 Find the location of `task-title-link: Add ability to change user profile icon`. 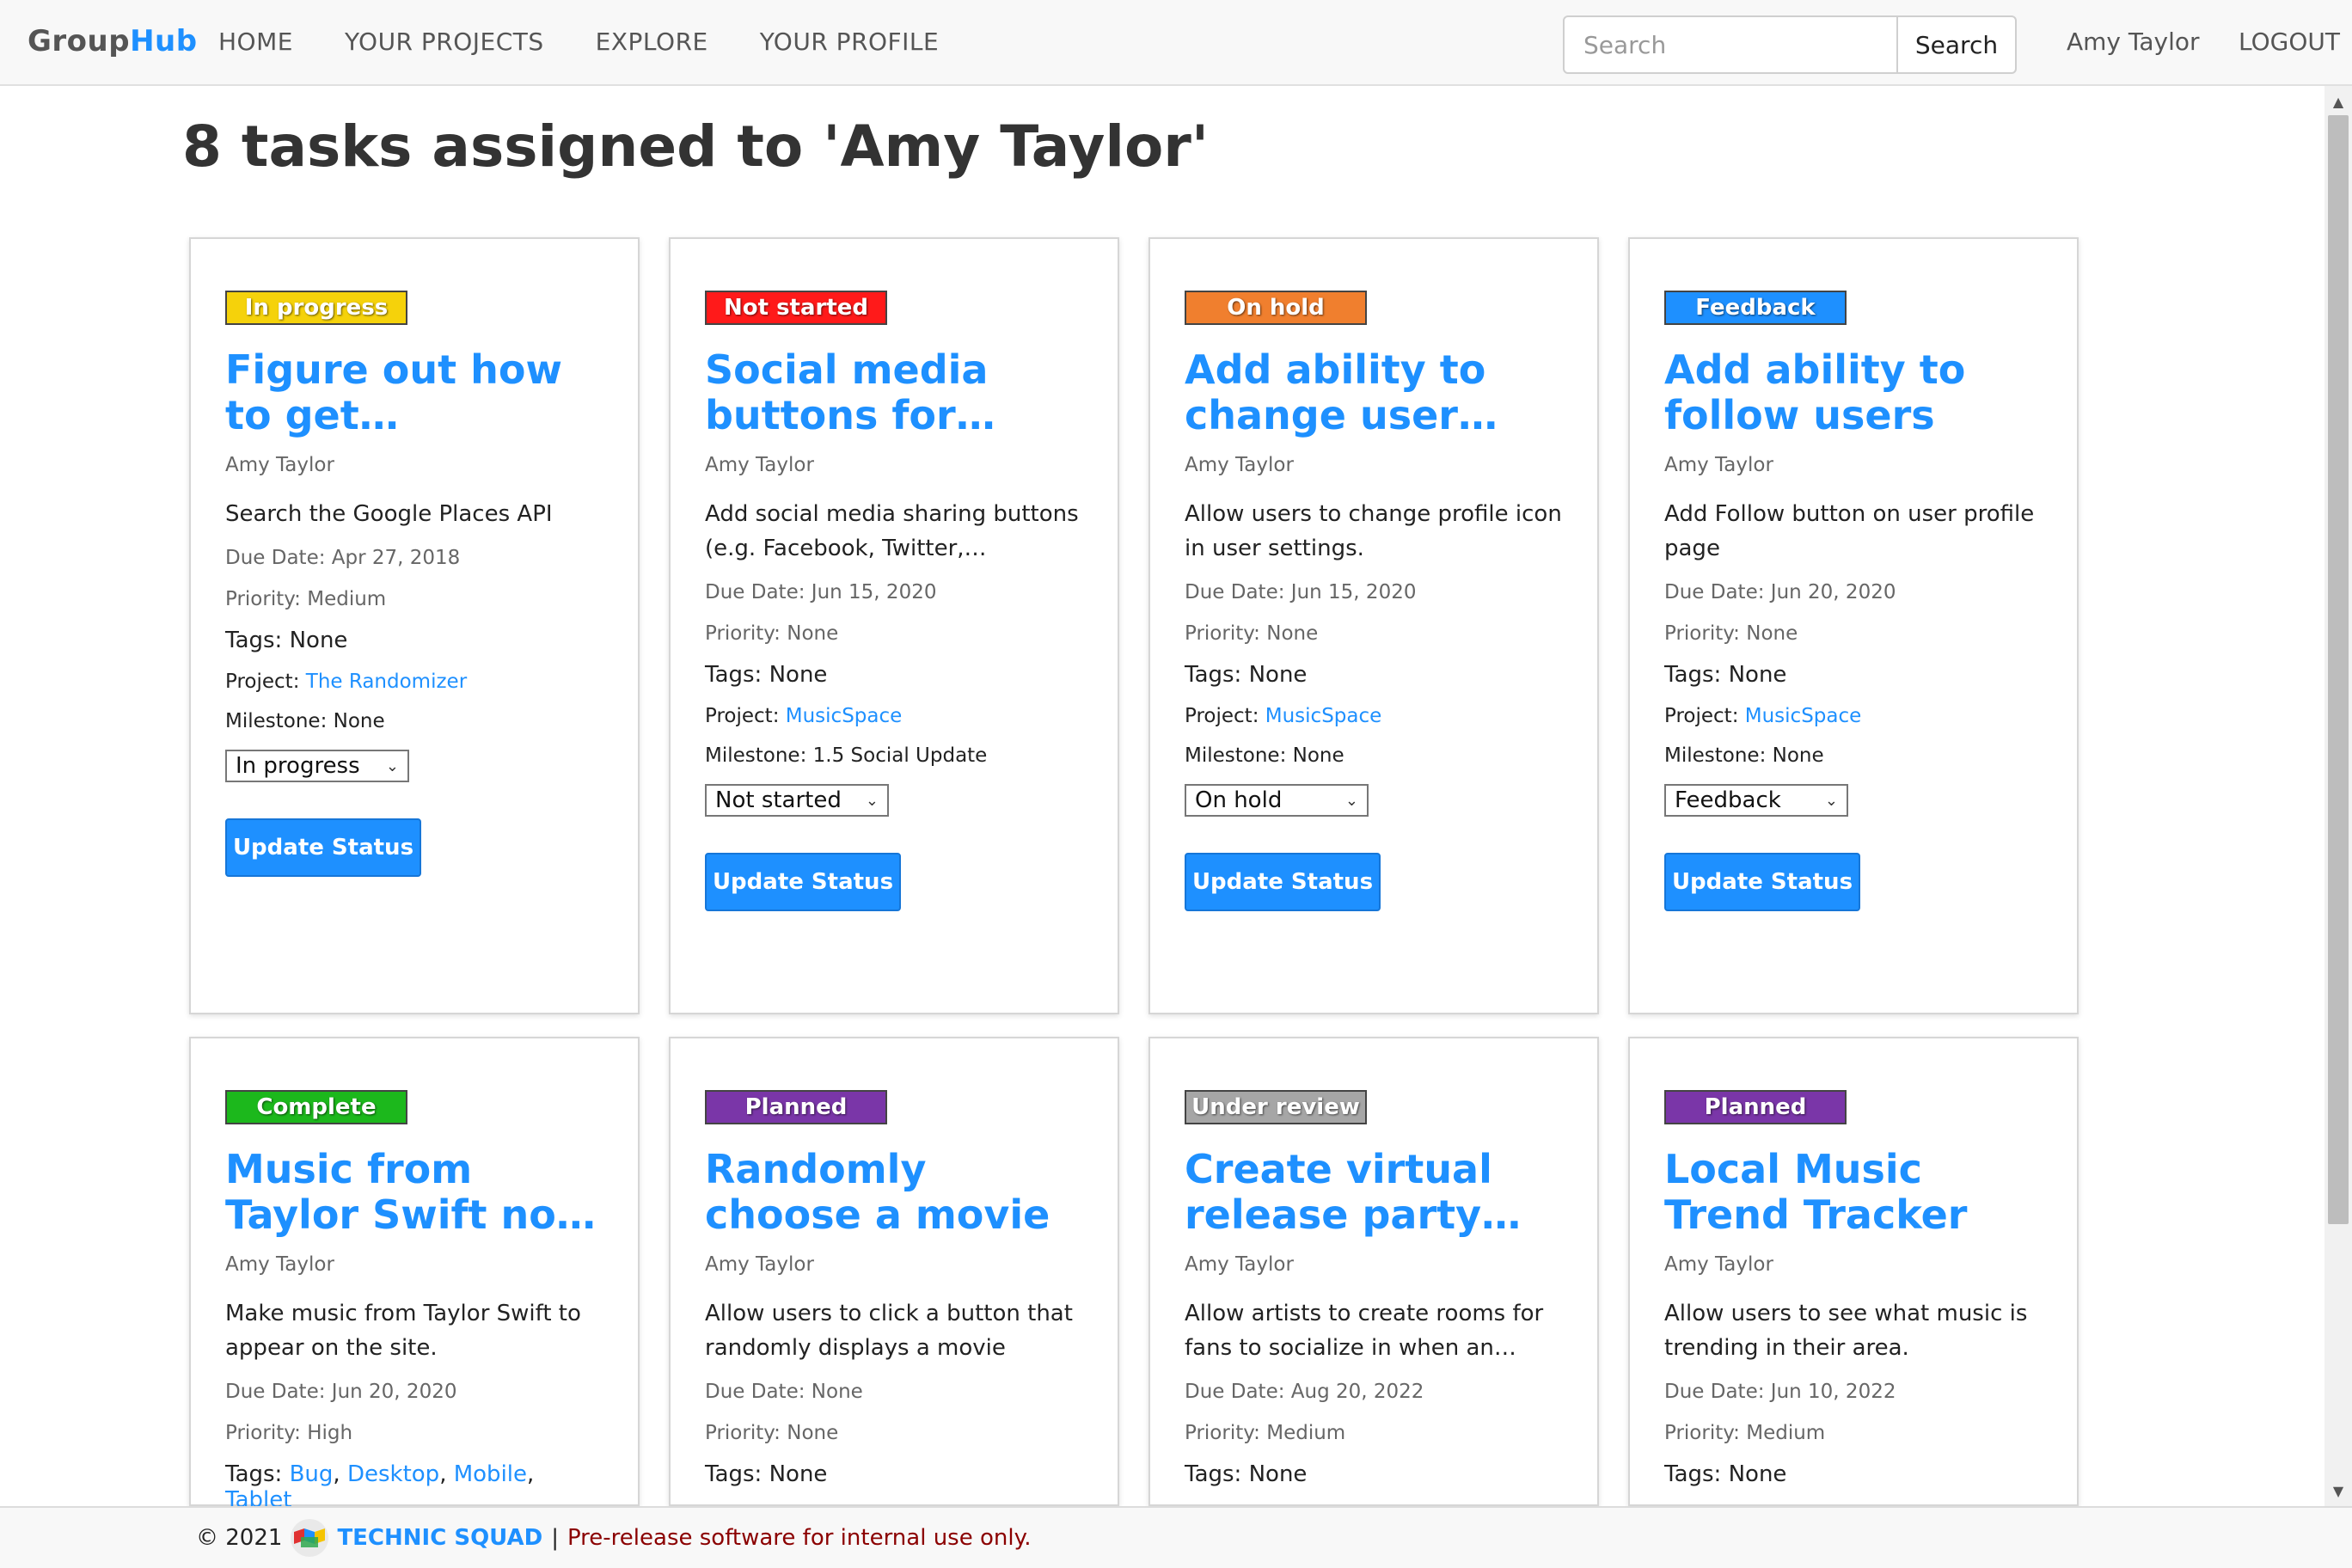

task-title-link: Add ability to change user profile icon is located at coordinates (1374, 392).